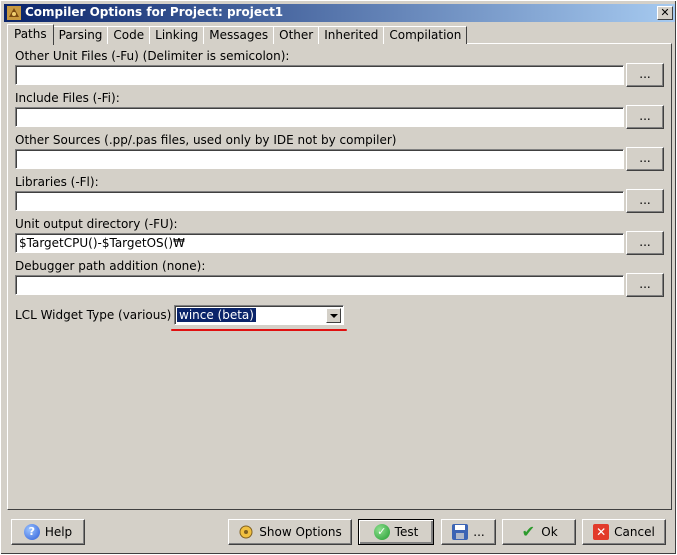  Describe the element at coordinates (665, 13) in the screenshot. I see `close-button: ✕` at that location.